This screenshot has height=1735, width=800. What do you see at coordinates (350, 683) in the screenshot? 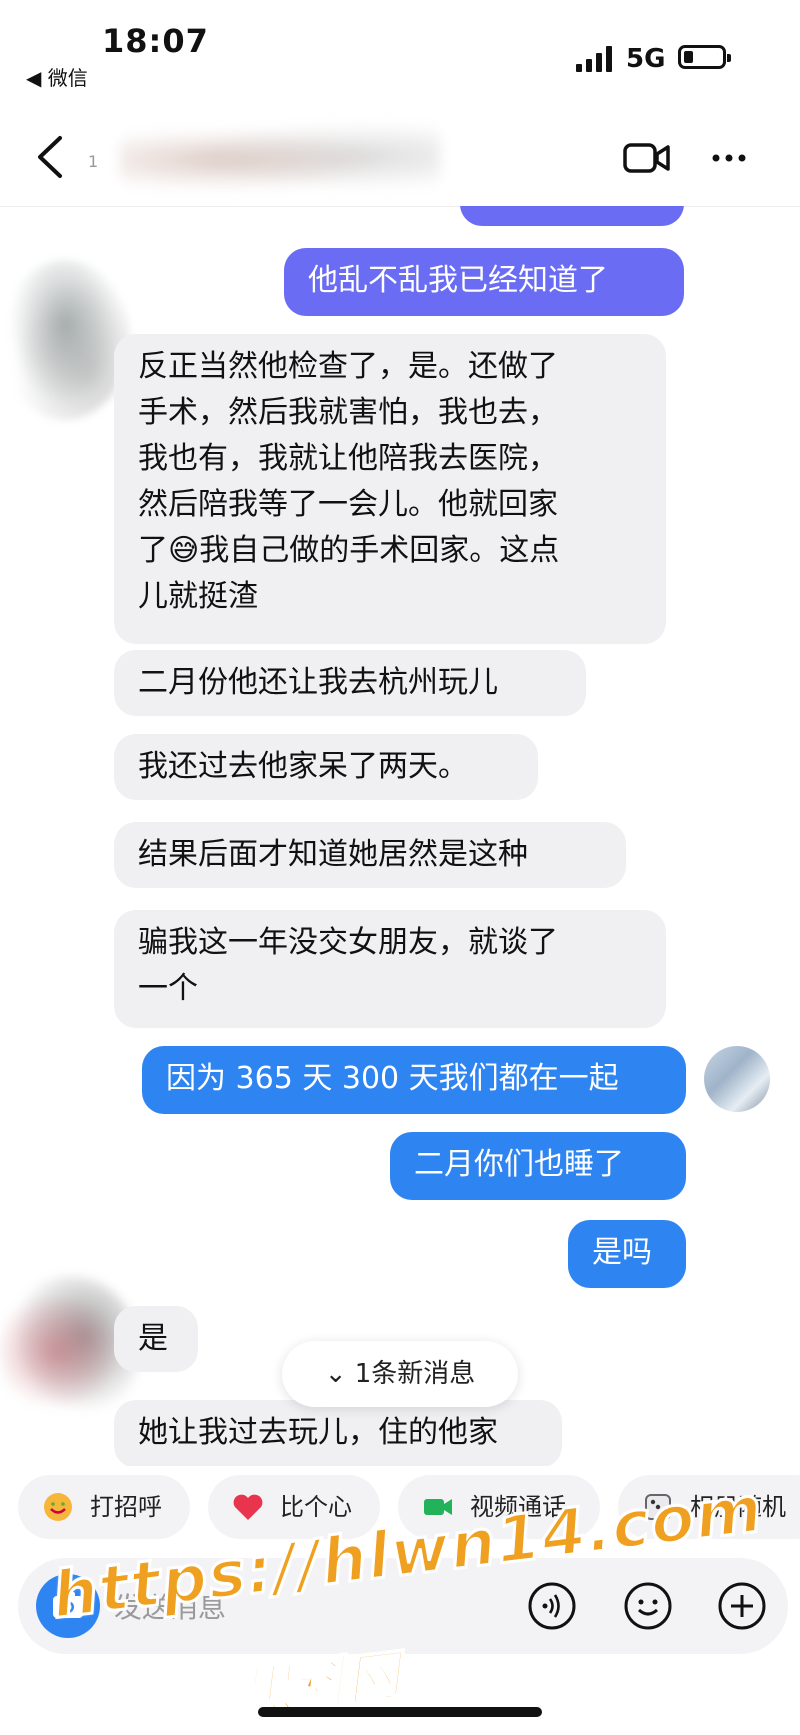
I see `chat-bubble-incoming: 二月份他还让我去杭州玩儿` at bounding box center [350, 683].